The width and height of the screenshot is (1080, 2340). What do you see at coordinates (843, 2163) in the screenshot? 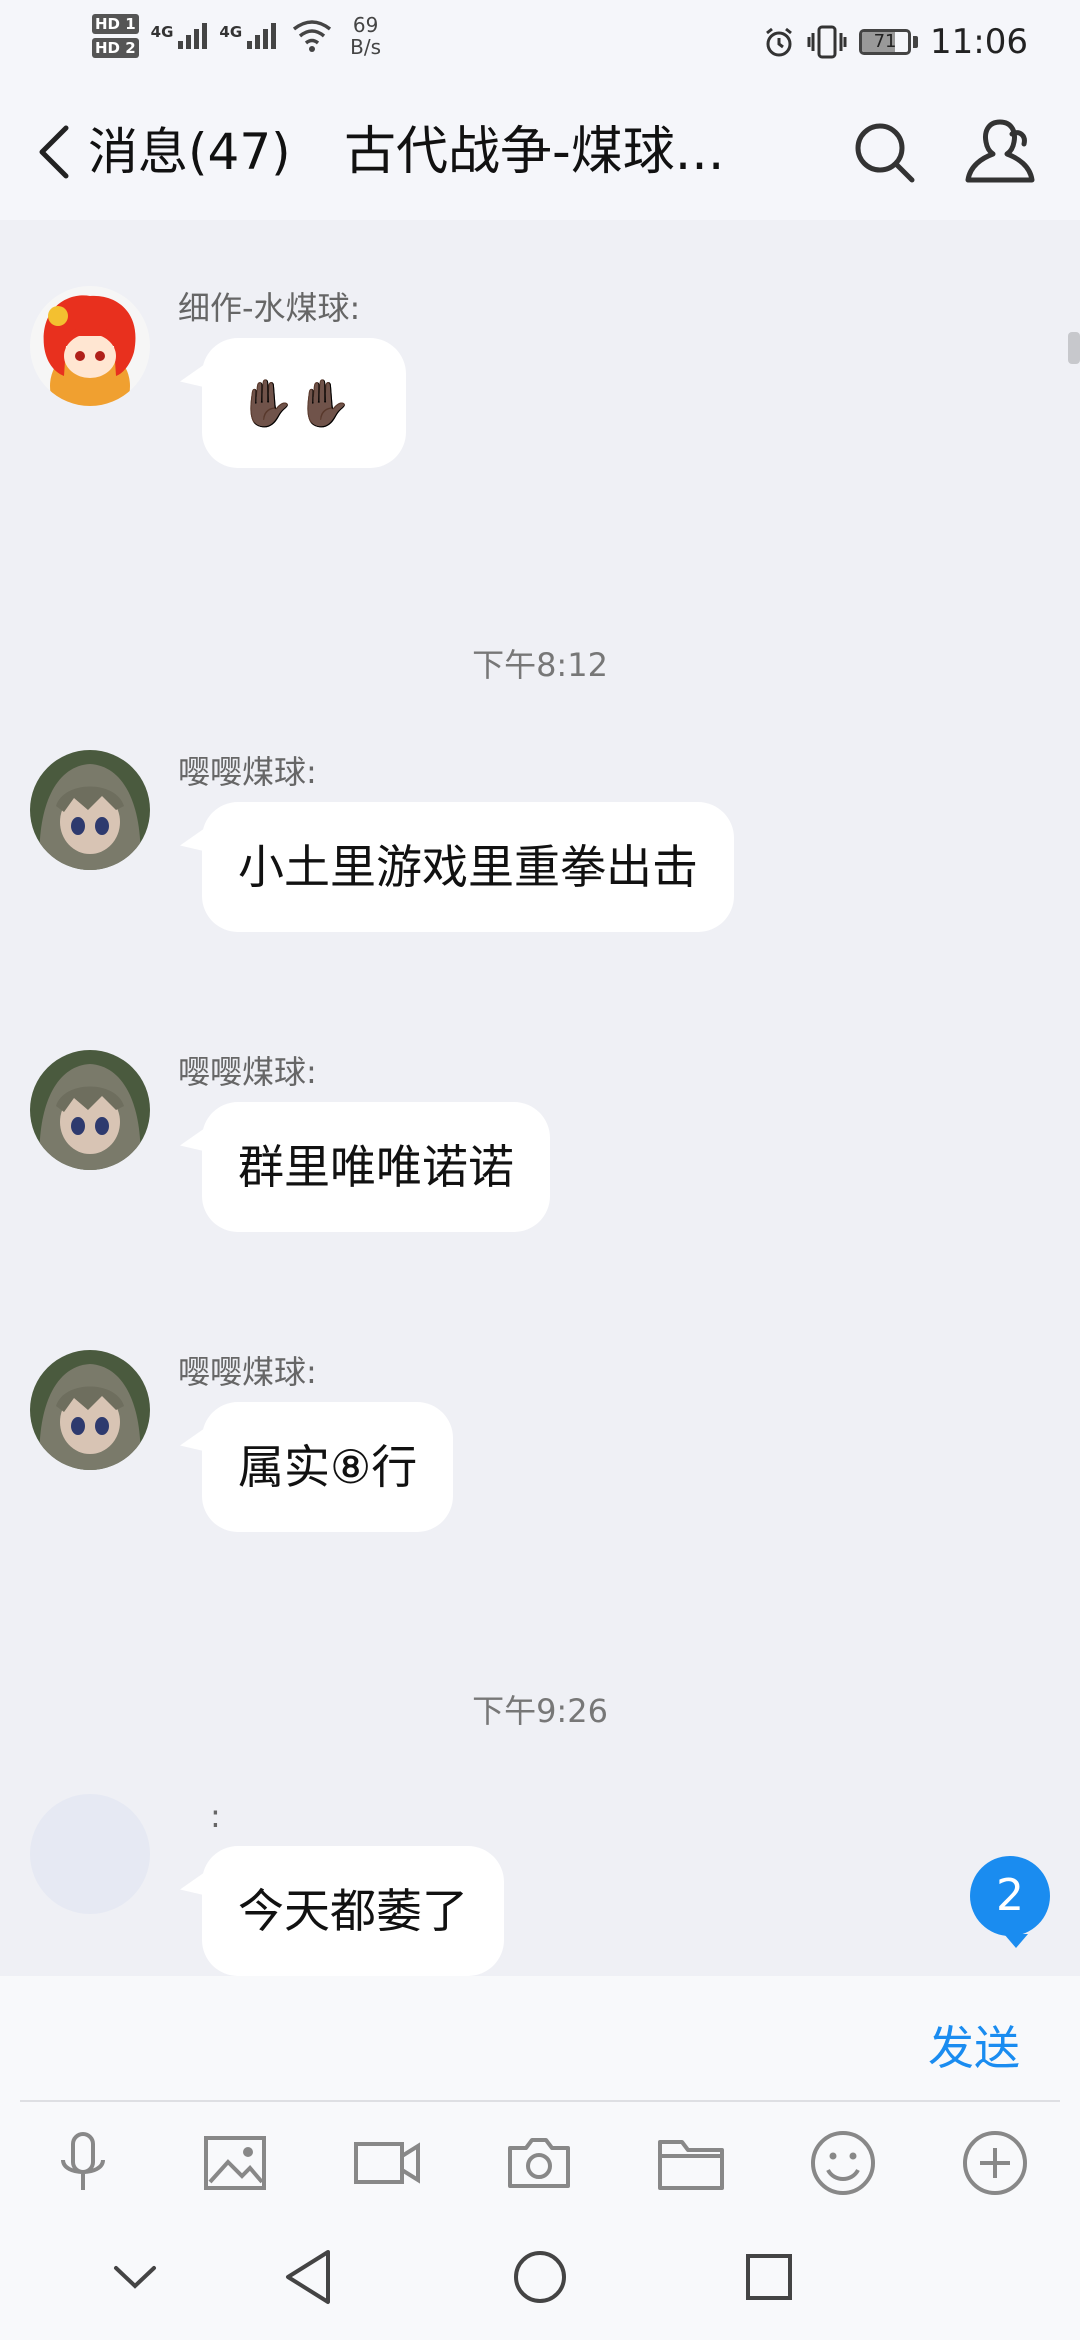
I see `emoji-icon` at bounding box center [843, 2163].